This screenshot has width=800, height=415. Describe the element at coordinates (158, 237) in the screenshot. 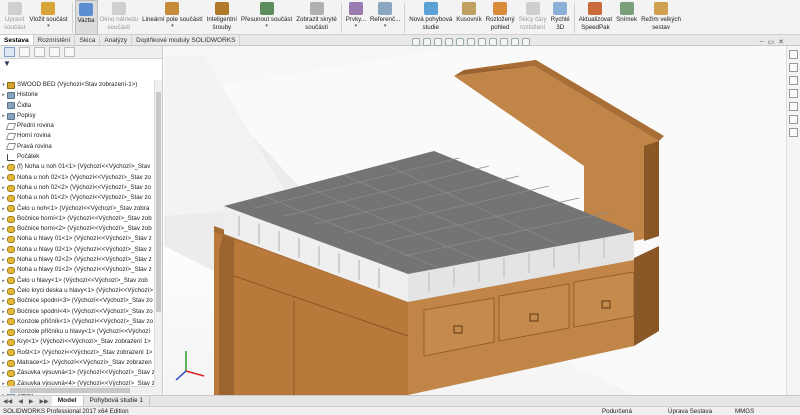

I see `tree-vertical-scrollbar` at that location.